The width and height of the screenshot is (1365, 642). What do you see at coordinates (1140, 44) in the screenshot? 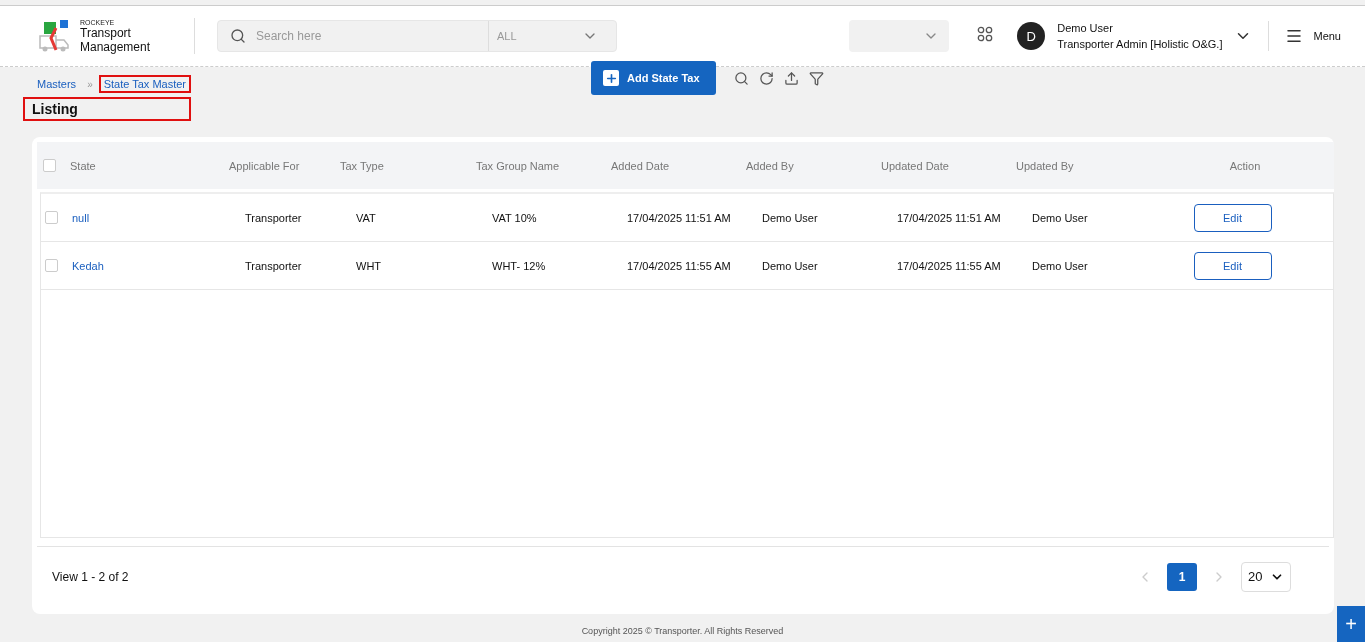
I see `user-role: Transporter Admin [Holistic O&G.]` at bounding box center [1140, 44].